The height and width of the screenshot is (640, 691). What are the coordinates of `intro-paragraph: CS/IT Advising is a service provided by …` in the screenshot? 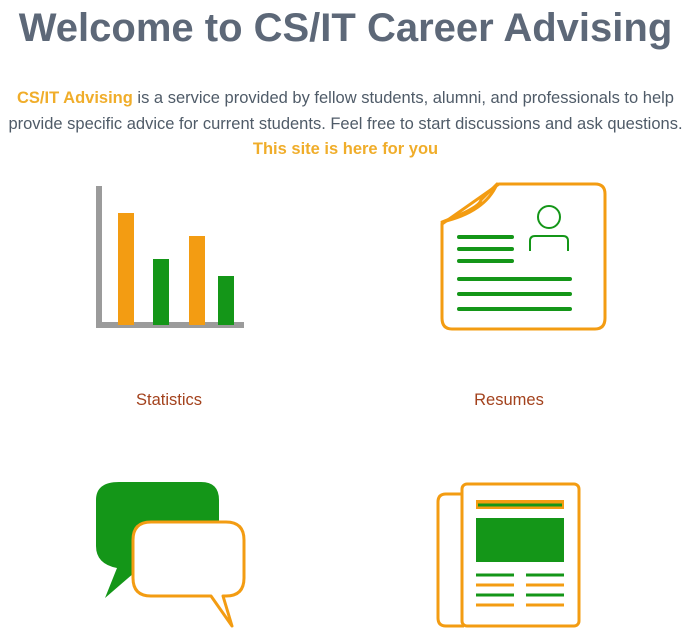 It's located at (345, 124).